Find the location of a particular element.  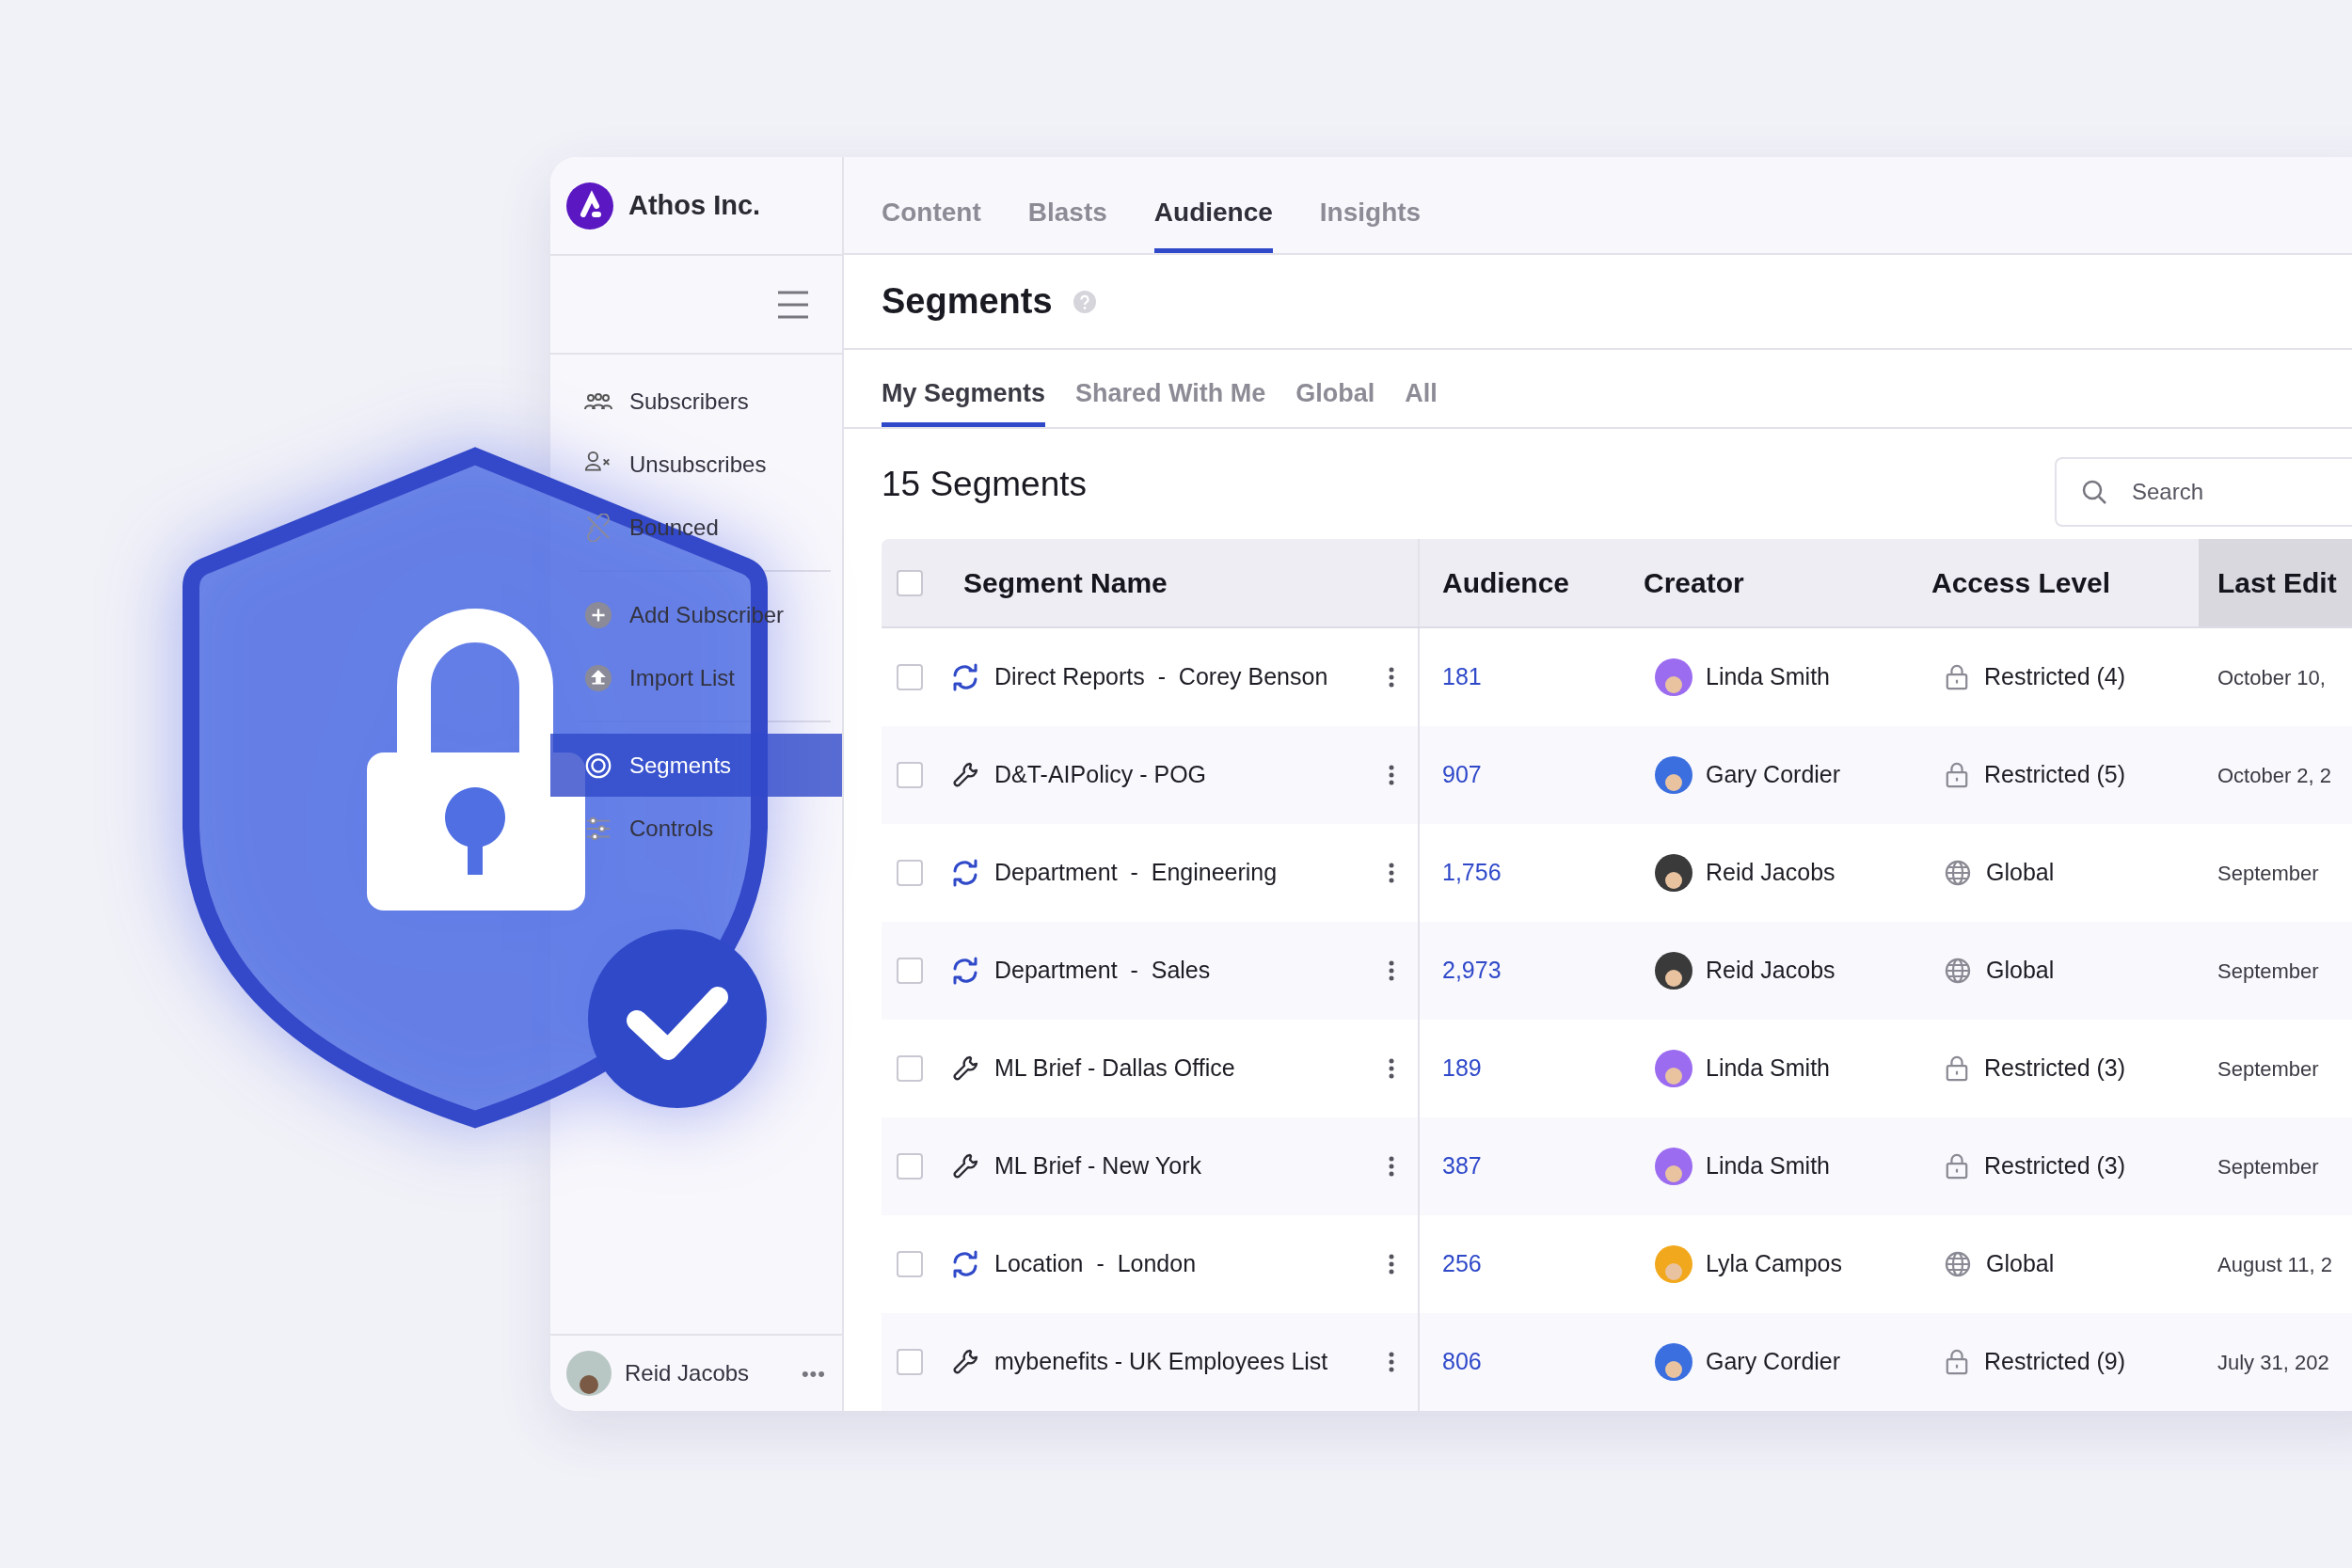

sidebar-item: Subscribers is located at coordinates (696, 401).